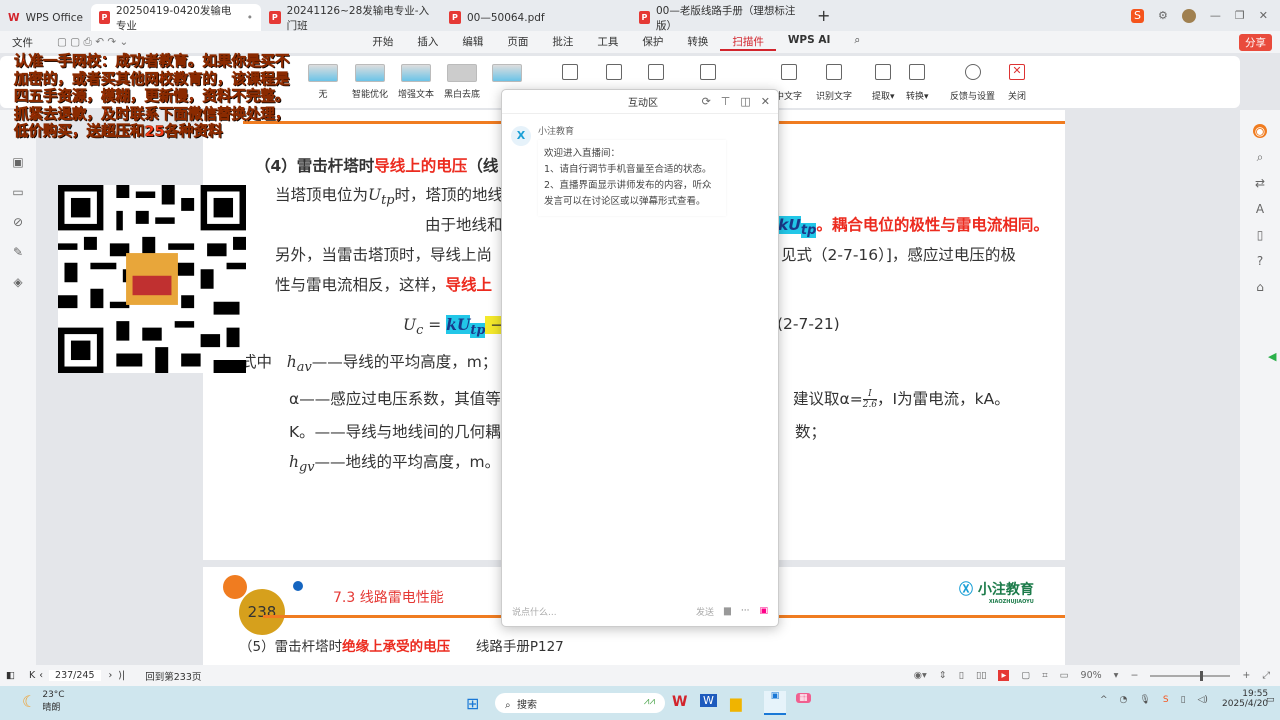 This screenshot has height=720, width=1280. I want to click on share-button: 分享, so click(1255, 42).